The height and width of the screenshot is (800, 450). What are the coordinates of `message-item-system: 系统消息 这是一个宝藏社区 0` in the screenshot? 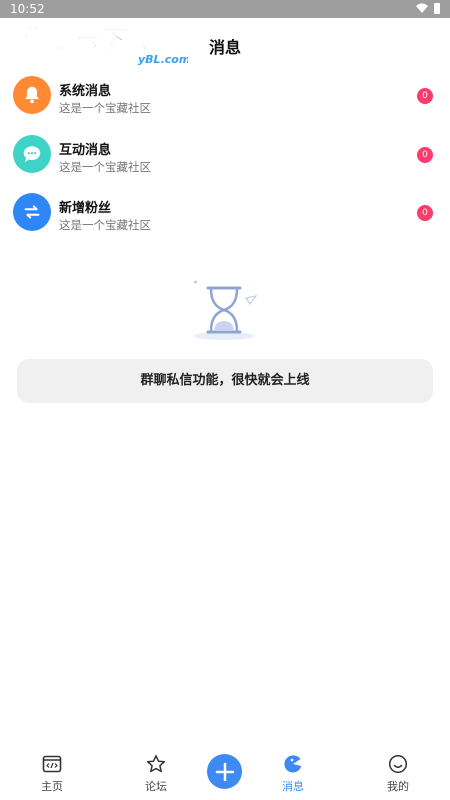 It's located at (225, 97).